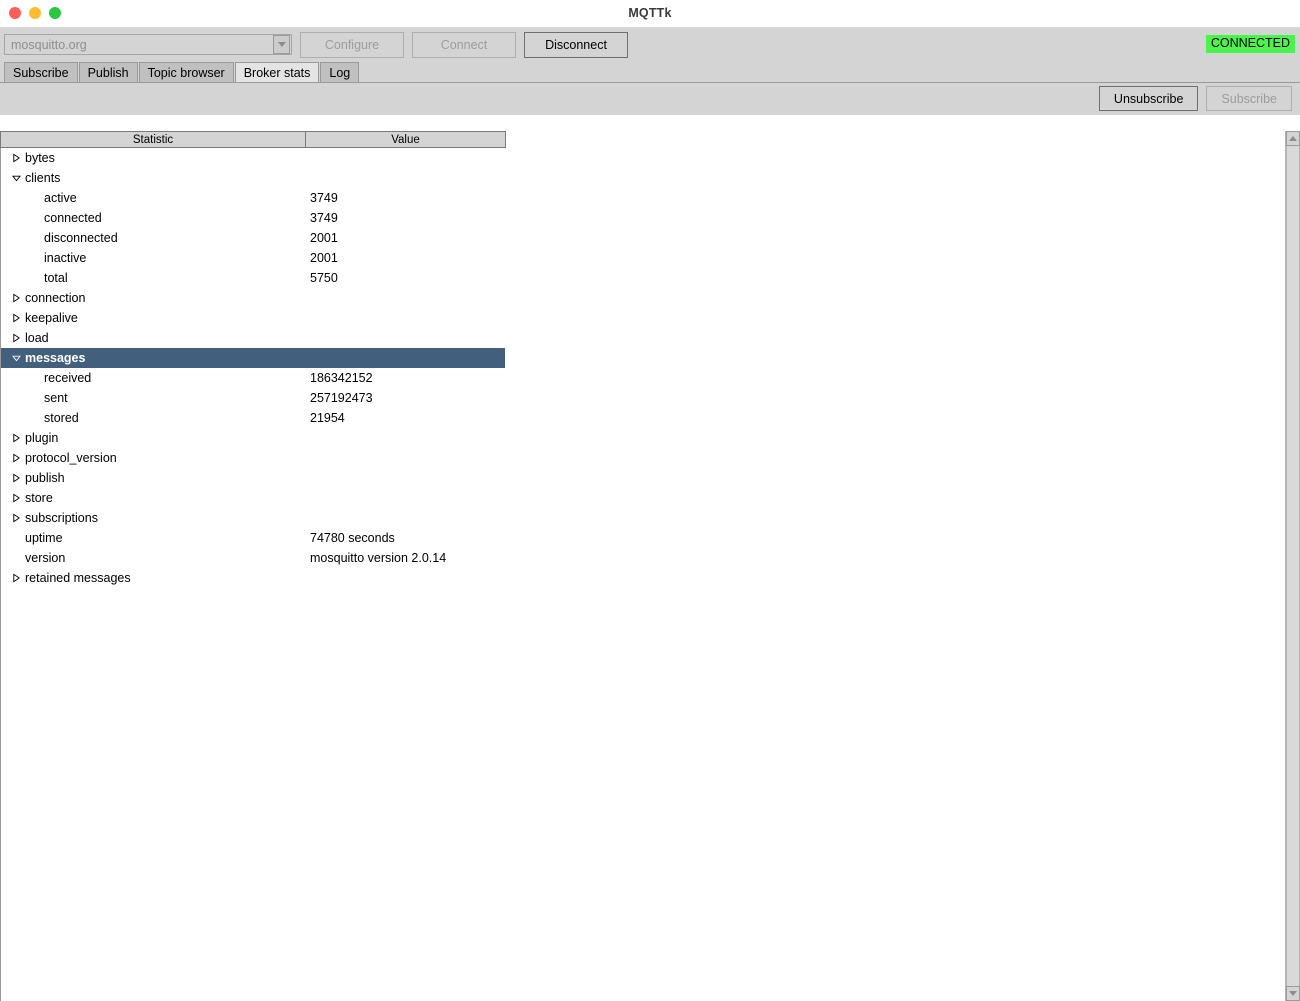 The image size is (1300, 1001). I want to click on tree-row-sent: sent 257192473, so click(253, 398).